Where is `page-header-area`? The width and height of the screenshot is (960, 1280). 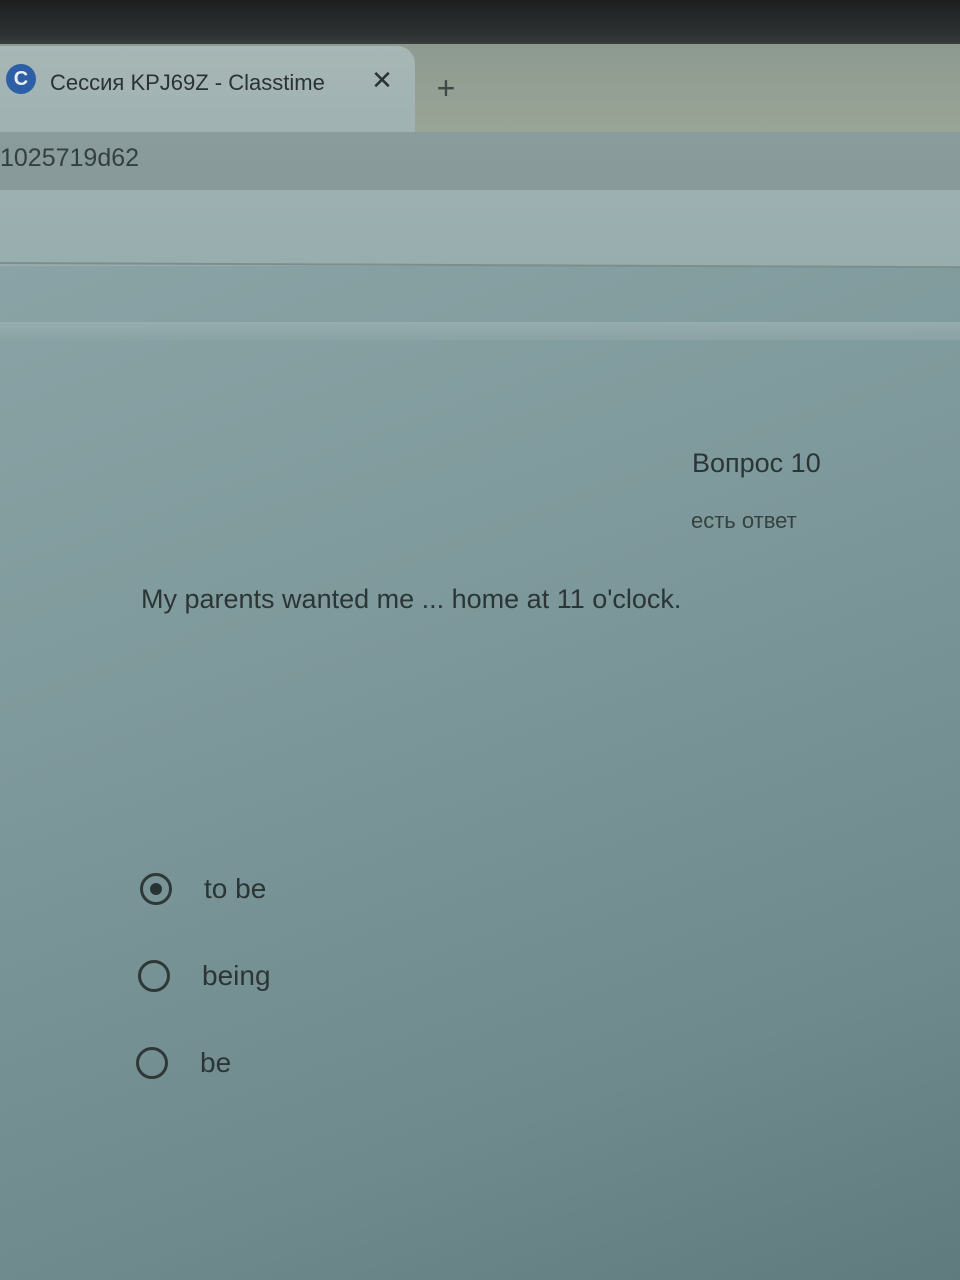 page-header-area is located at coordinates (480, 228).